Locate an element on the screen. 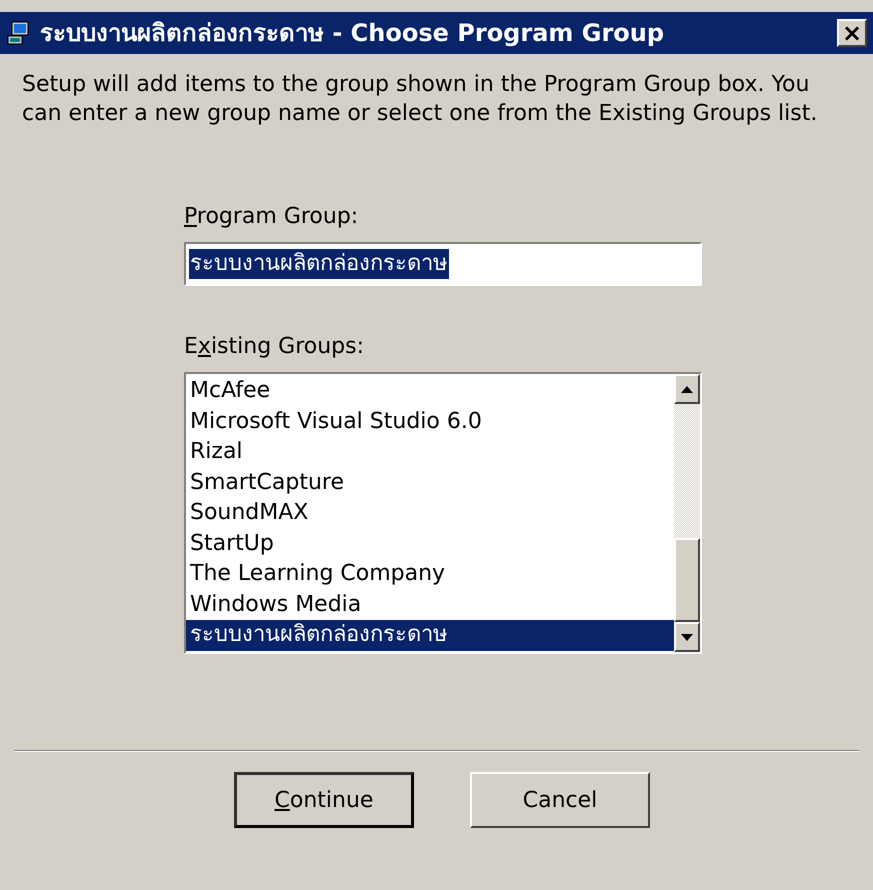 This screenshot has width=873, height=890. list-item: McAfee is located at coordinates (430, 391).